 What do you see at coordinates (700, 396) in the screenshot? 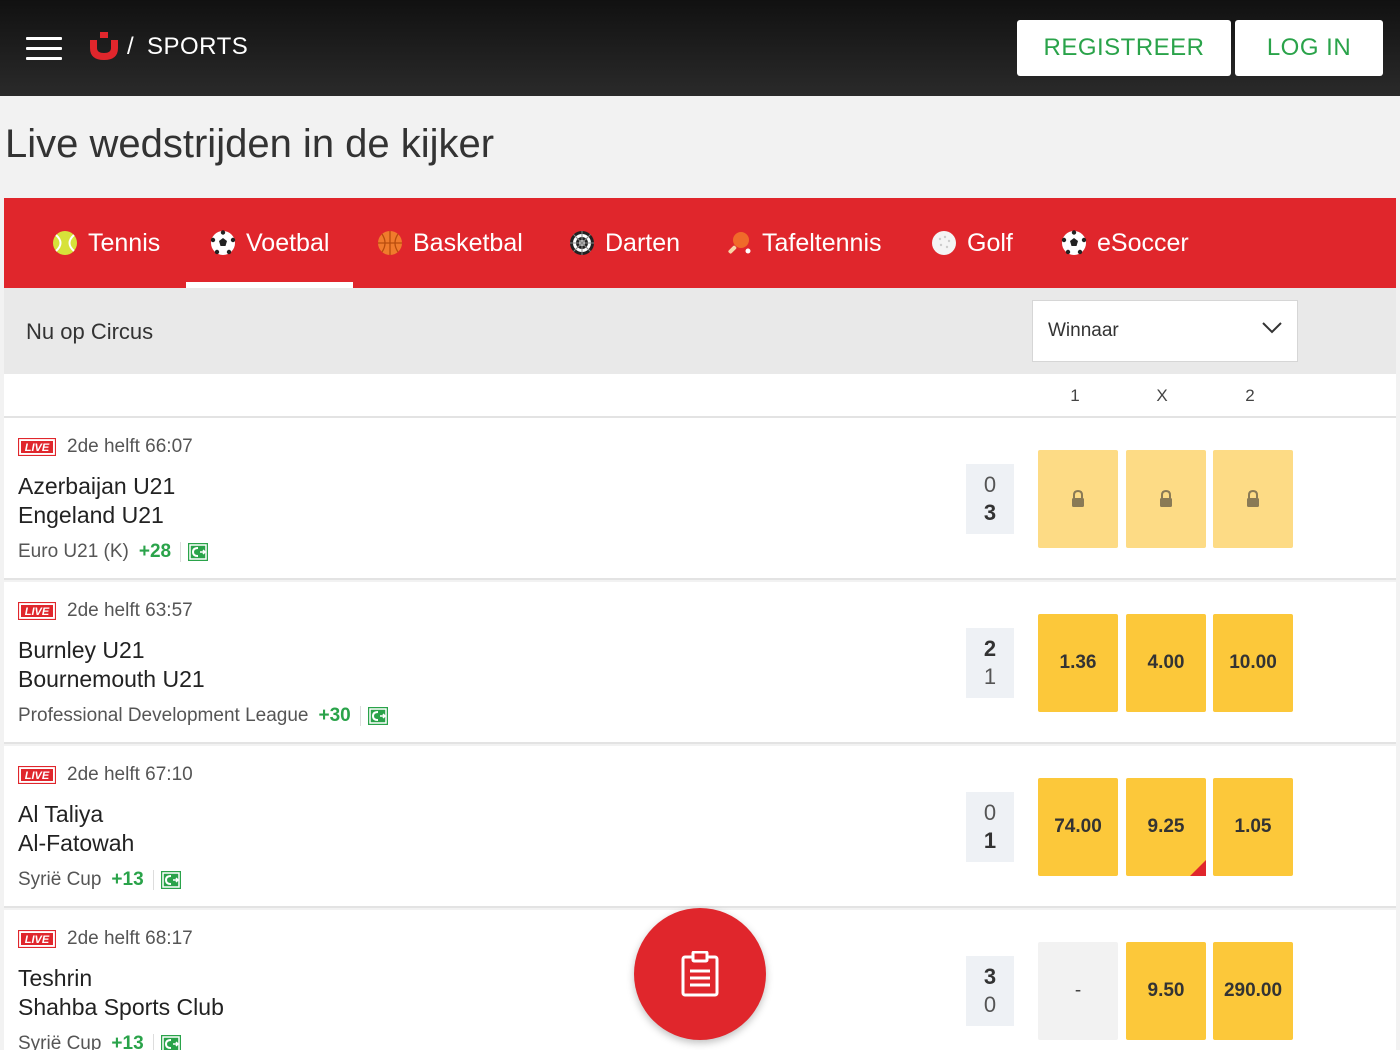
I see `odds-column-header: 1 X 2` at bounding box center [700, 396].